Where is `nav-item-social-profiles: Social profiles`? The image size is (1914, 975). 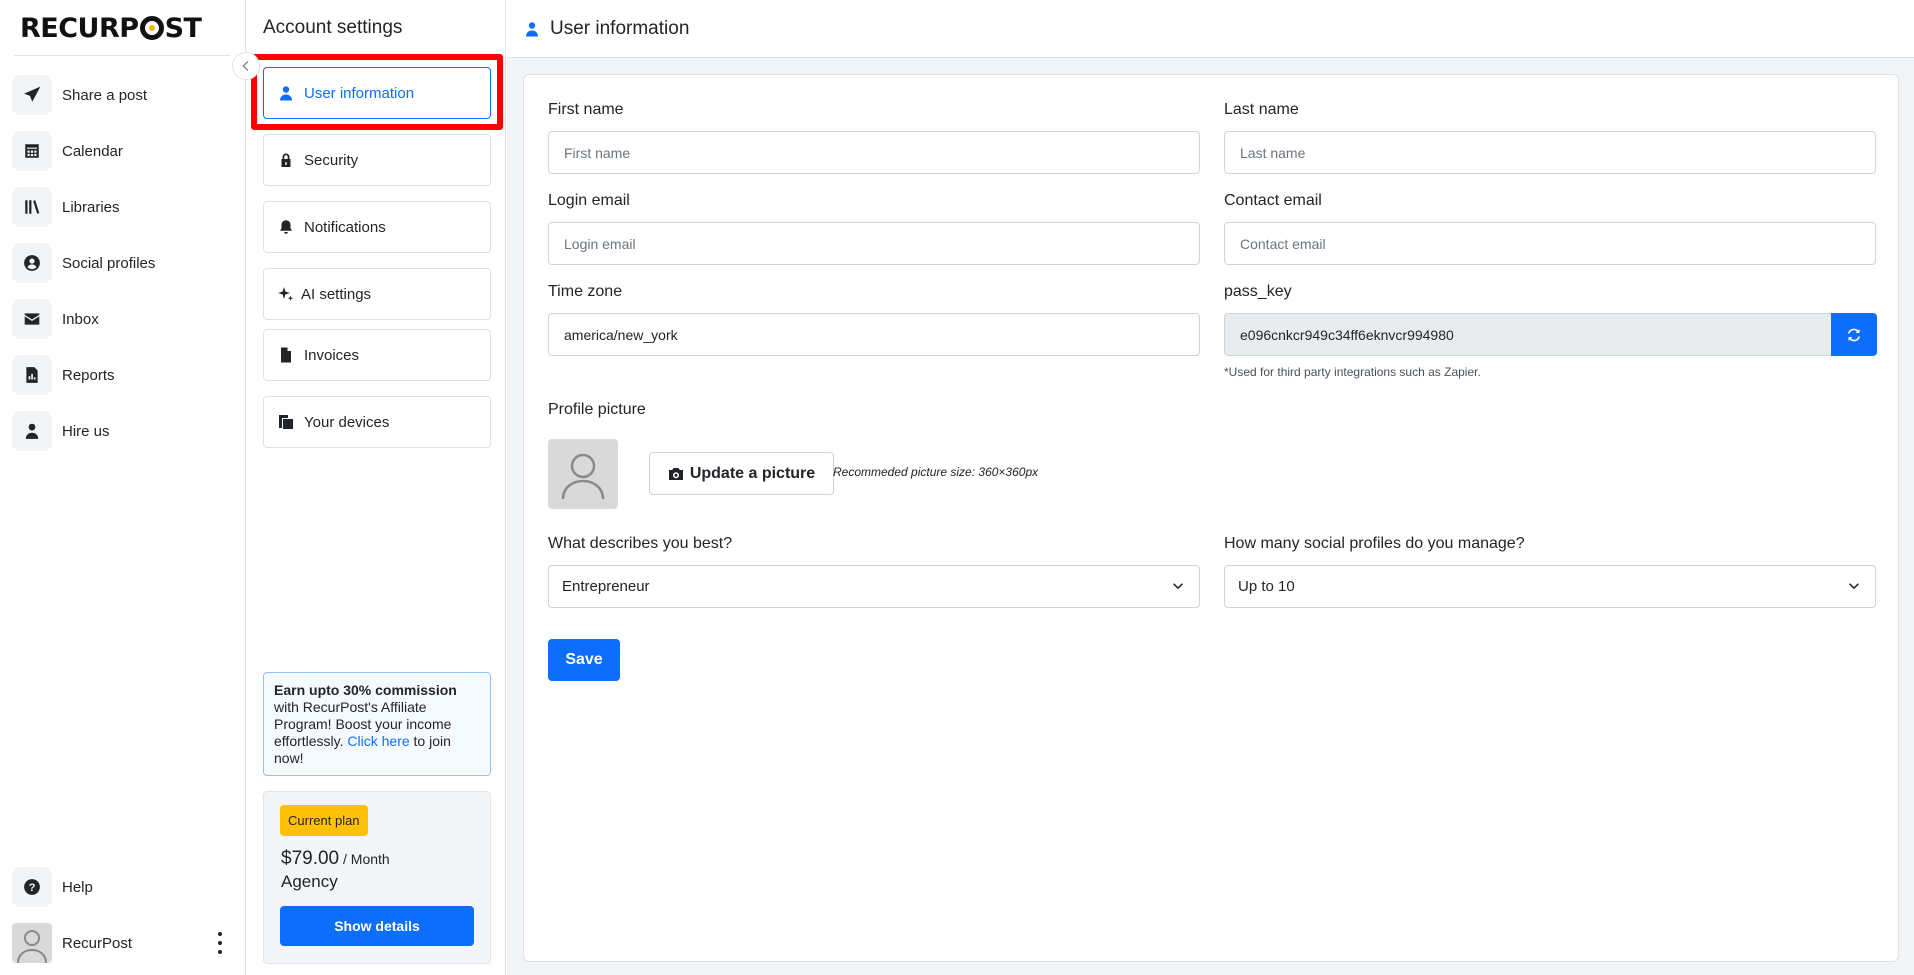
nav-item-social-profiles: Social profiles is located at coordinates (123, 263).